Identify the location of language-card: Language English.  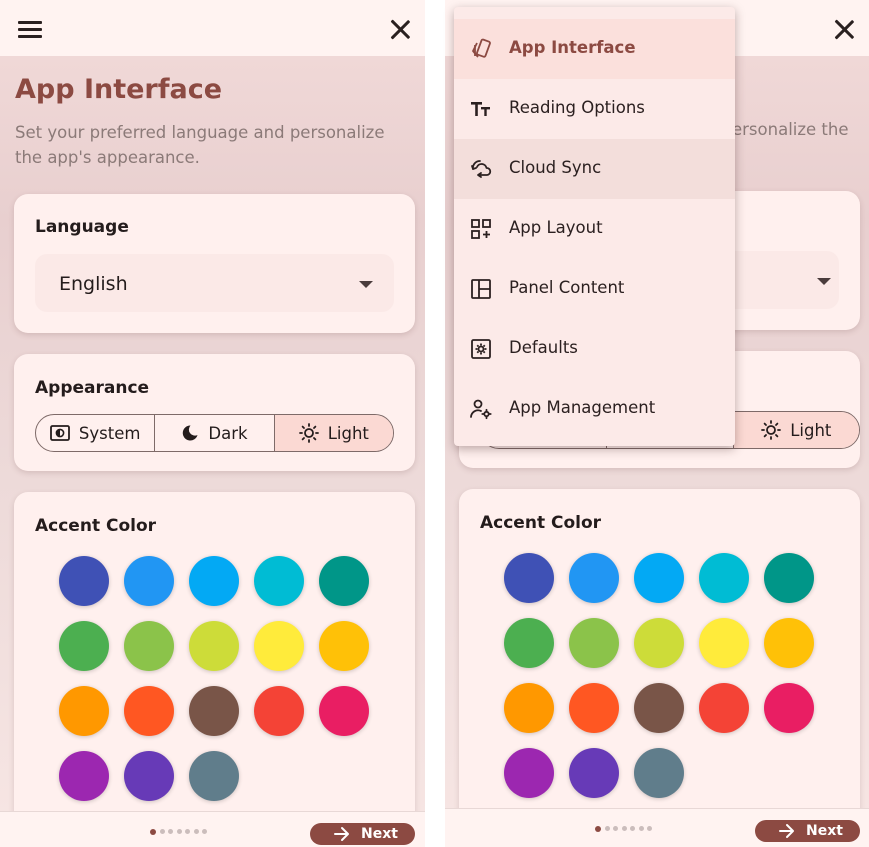
(214, 263).